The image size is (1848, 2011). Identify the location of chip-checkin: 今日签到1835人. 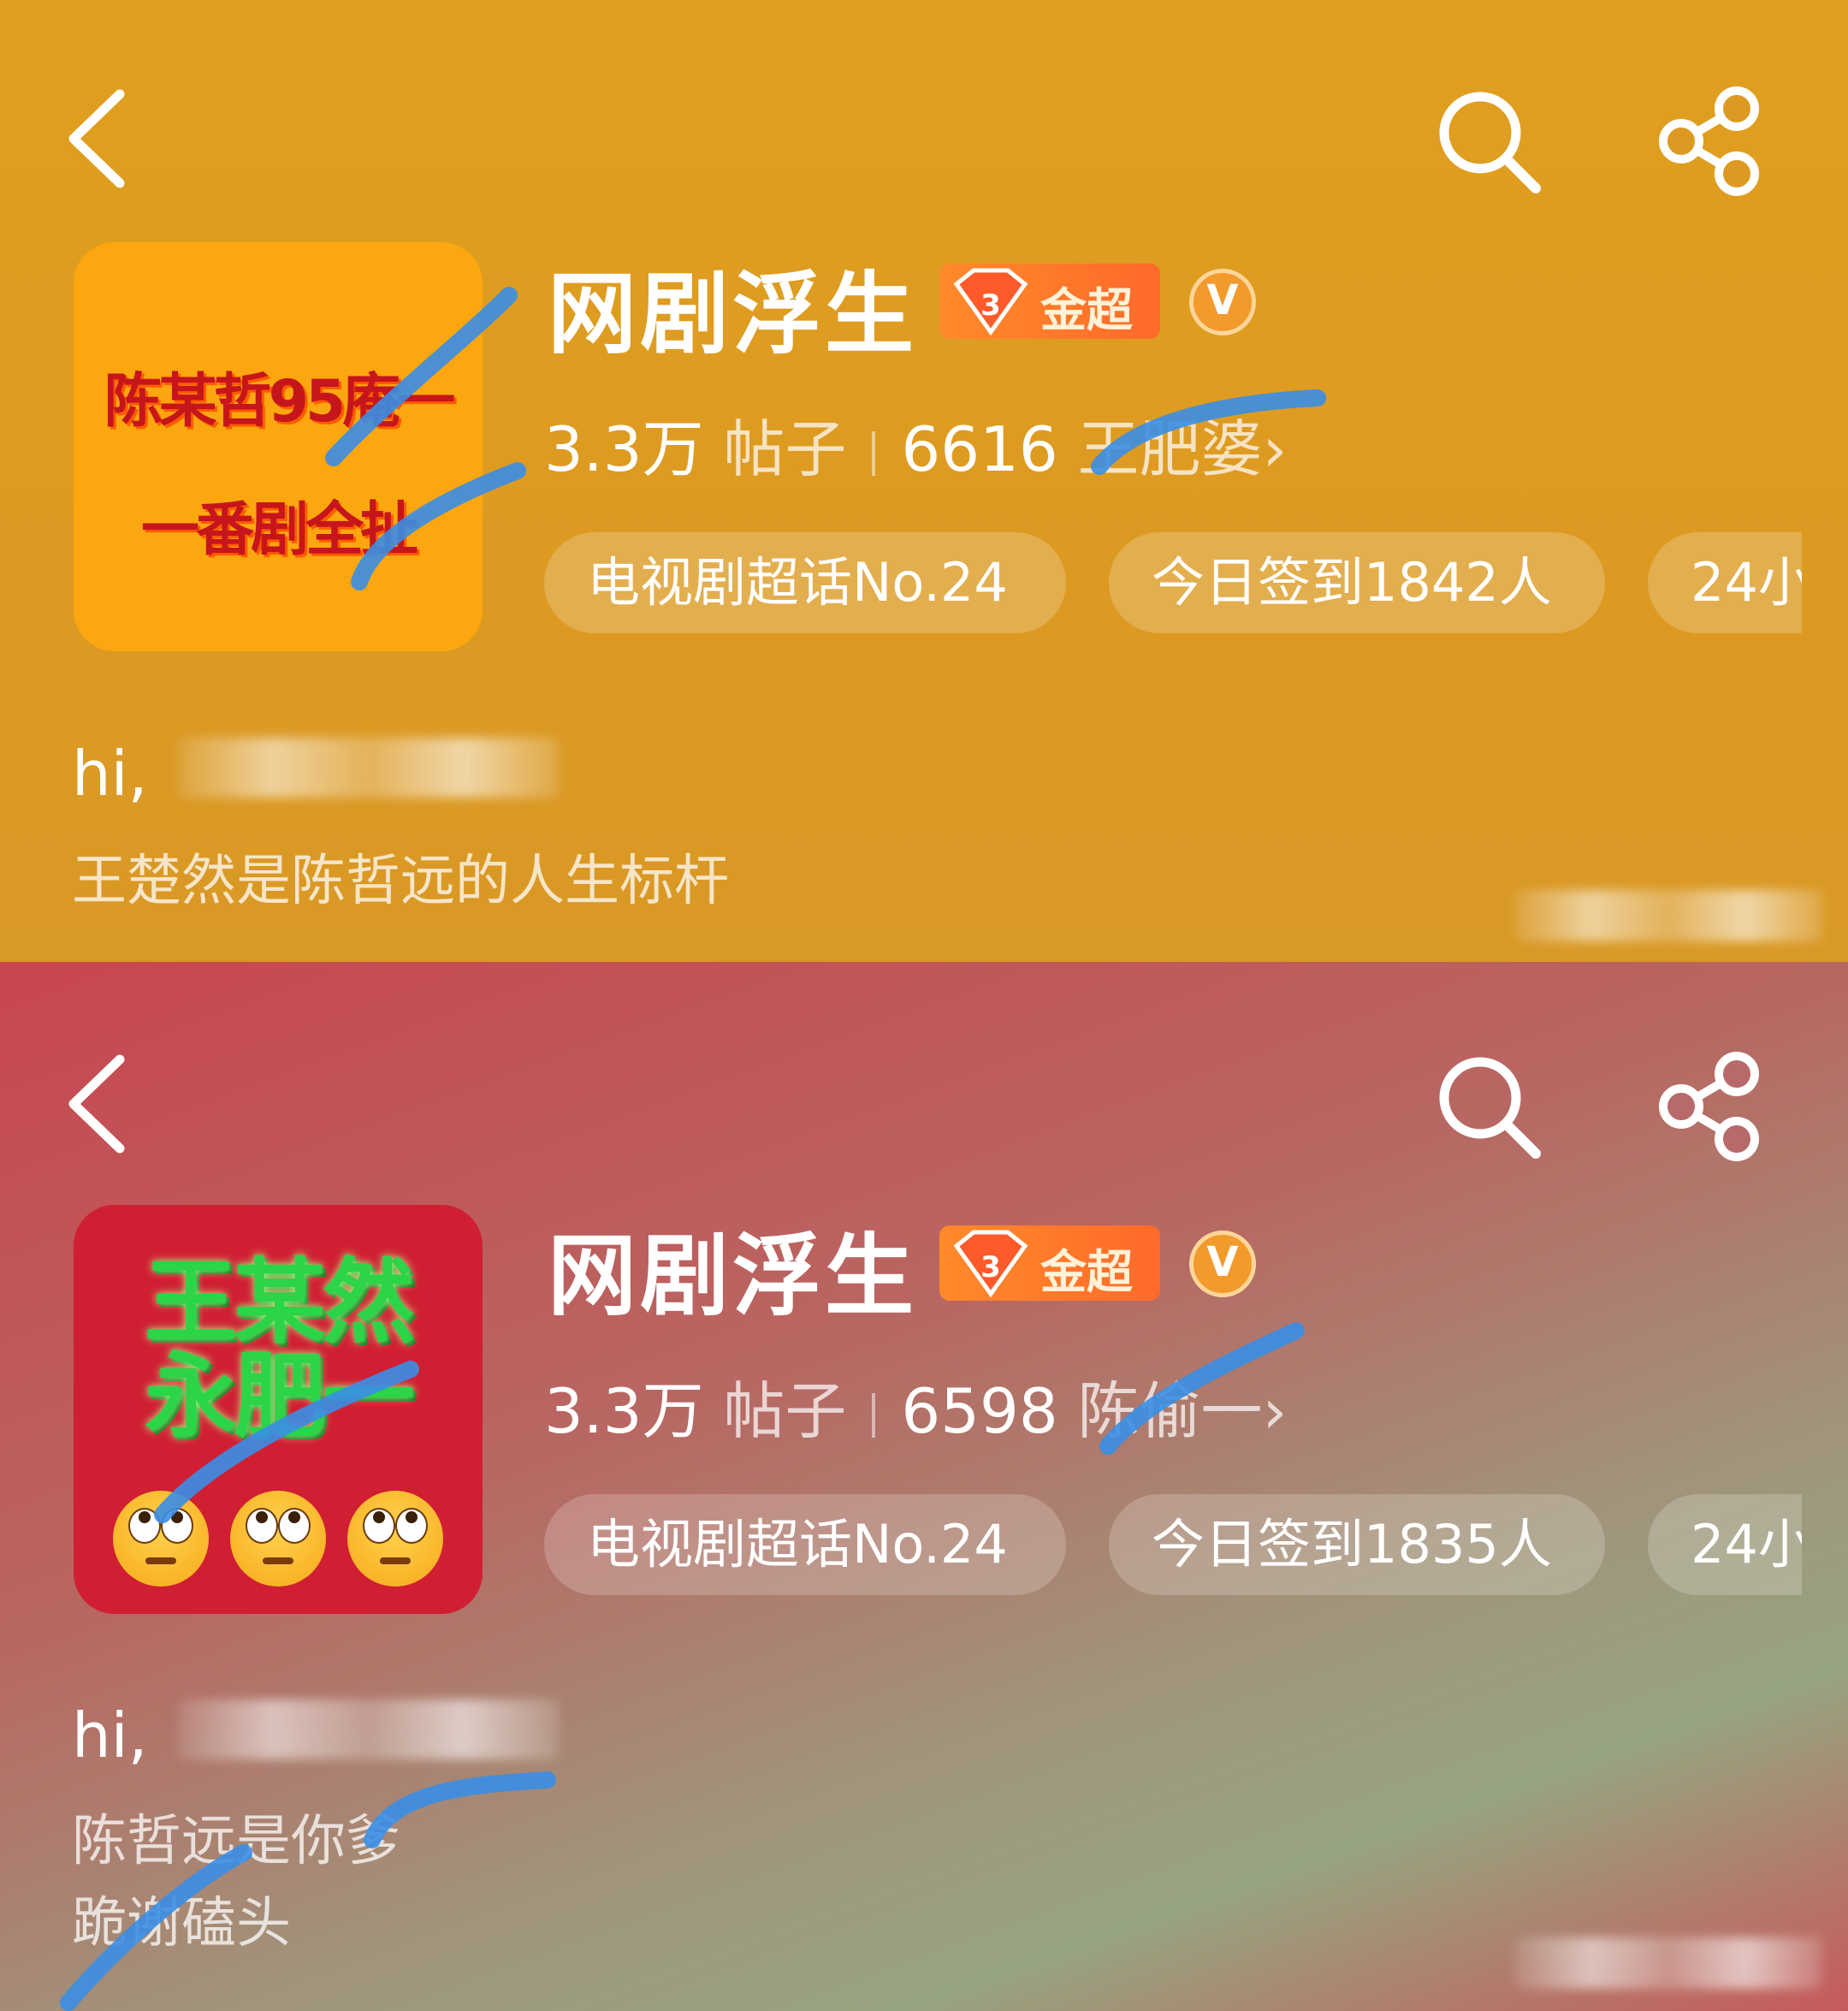
(1357, 1544).